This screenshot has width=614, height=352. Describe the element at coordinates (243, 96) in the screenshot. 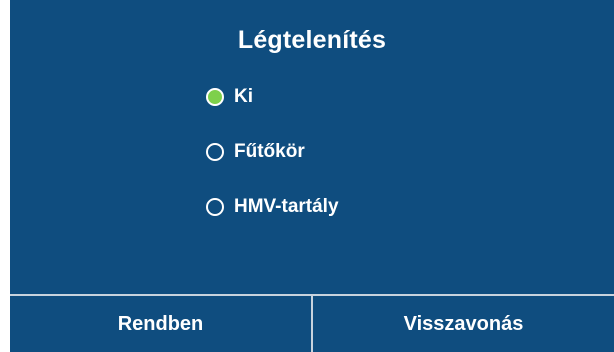

I see `option-label: Ki` at that location.